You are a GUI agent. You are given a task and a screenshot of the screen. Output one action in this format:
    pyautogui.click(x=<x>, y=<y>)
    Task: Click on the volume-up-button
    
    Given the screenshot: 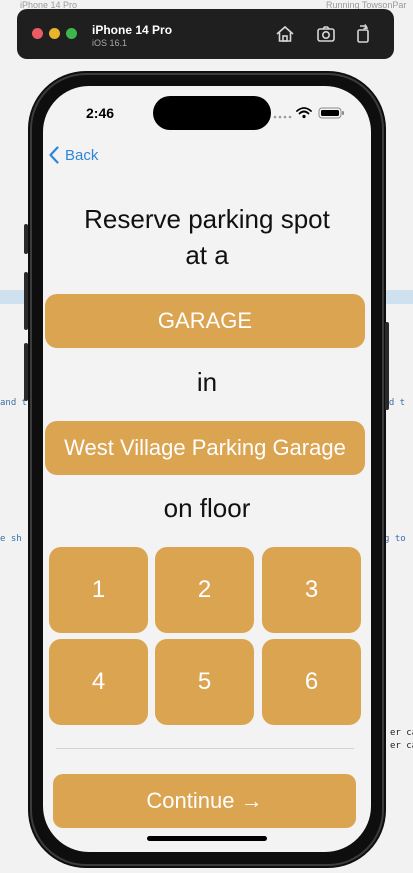 What is the action you would take?
    pyautogui.click(x=26, y=301)
    